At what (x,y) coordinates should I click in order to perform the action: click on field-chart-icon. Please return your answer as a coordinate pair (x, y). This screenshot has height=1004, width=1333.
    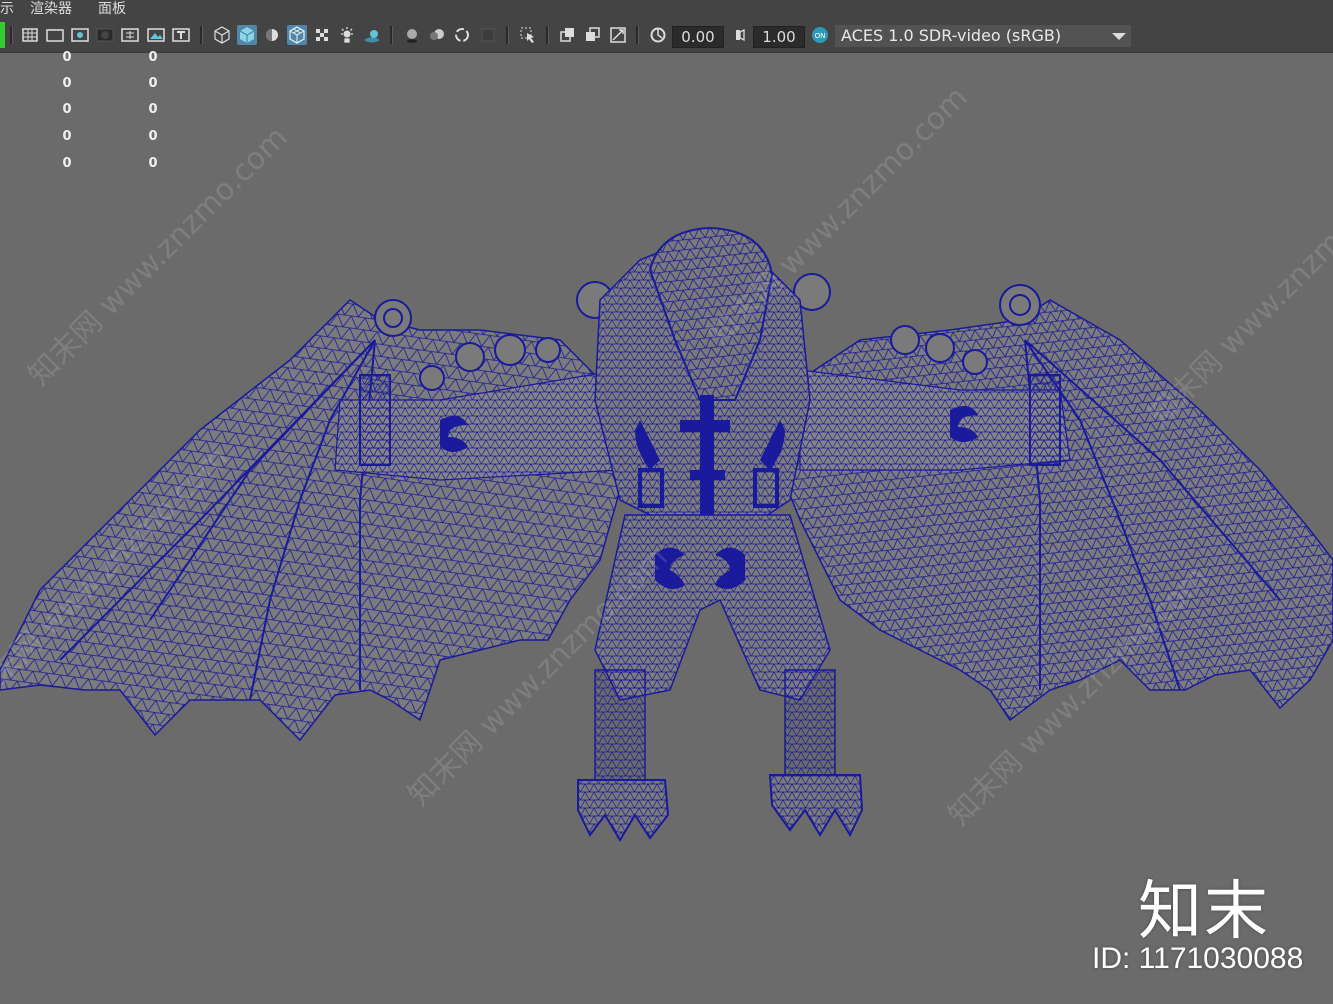
    Looking at the image, I should click on (130, 35).